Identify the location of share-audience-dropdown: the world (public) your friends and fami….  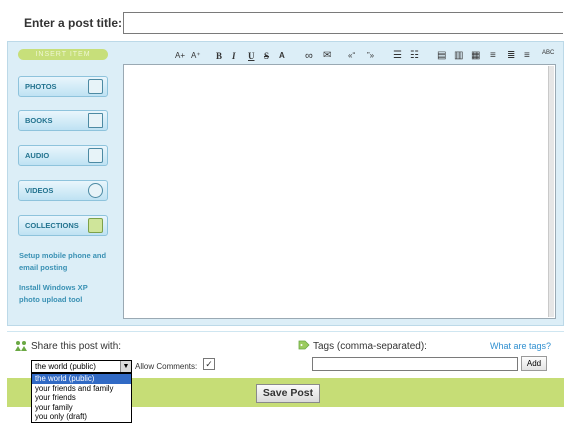
(81, 398).